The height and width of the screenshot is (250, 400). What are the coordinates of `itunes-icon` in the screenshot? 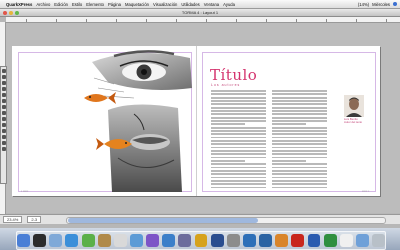 It's located at (153, 240).